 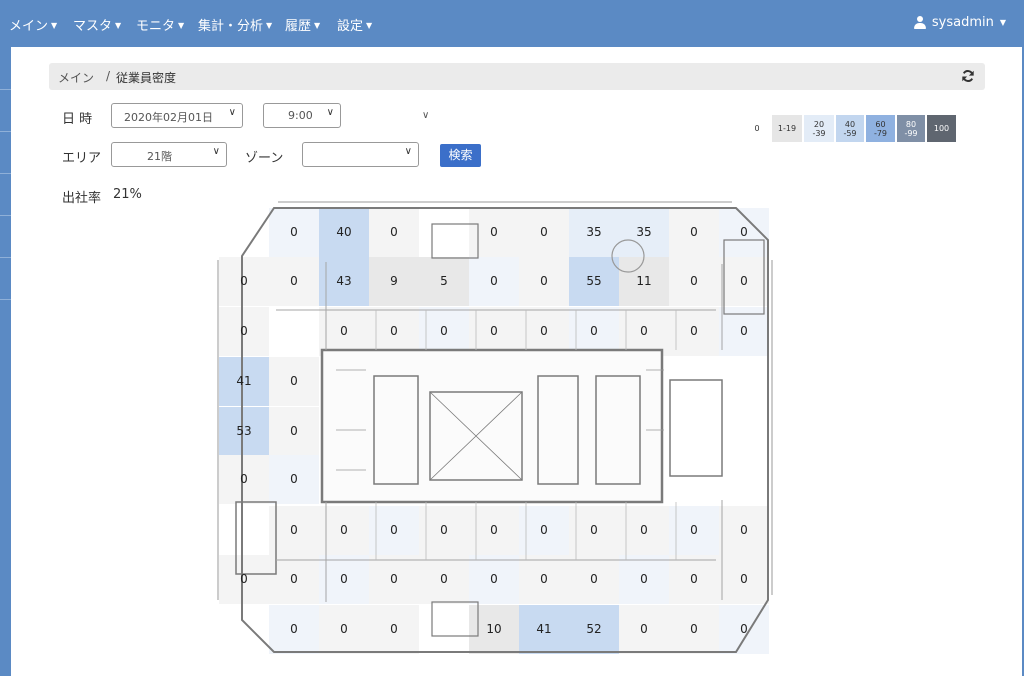 I want to click on attendance-value: 21%, so click(x=127, y=194).